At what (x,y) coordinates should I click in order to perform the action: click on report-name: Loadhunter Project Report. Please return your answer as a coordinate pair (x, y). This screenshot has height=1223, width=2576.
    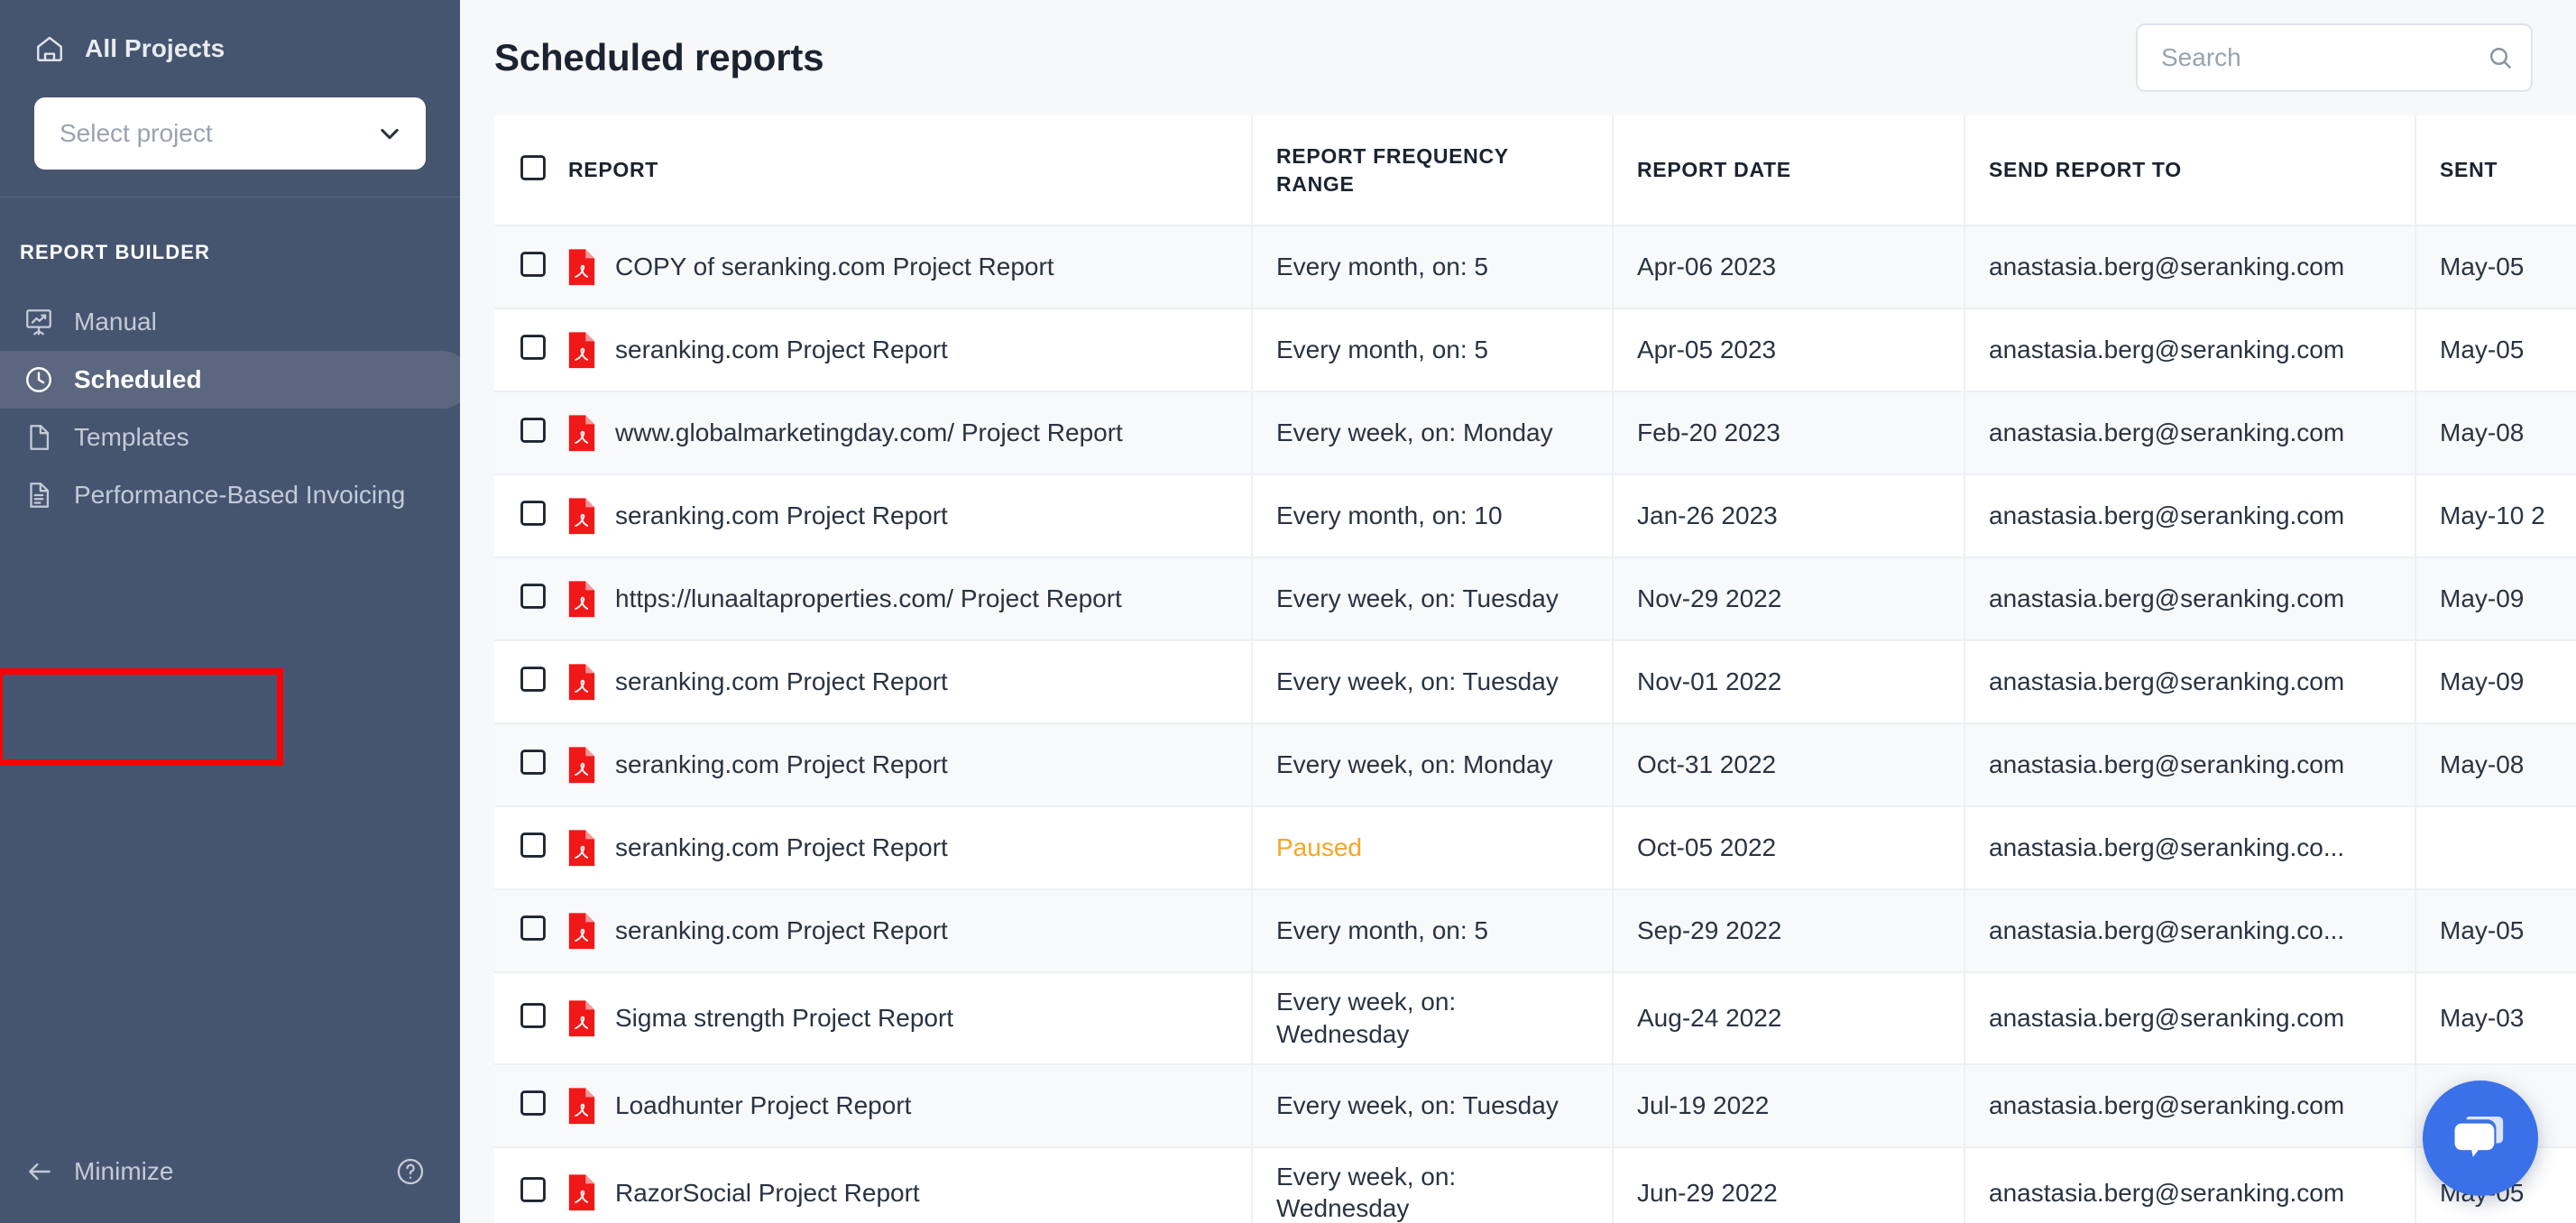
    Looking at the image, I should click on (921, 1106).